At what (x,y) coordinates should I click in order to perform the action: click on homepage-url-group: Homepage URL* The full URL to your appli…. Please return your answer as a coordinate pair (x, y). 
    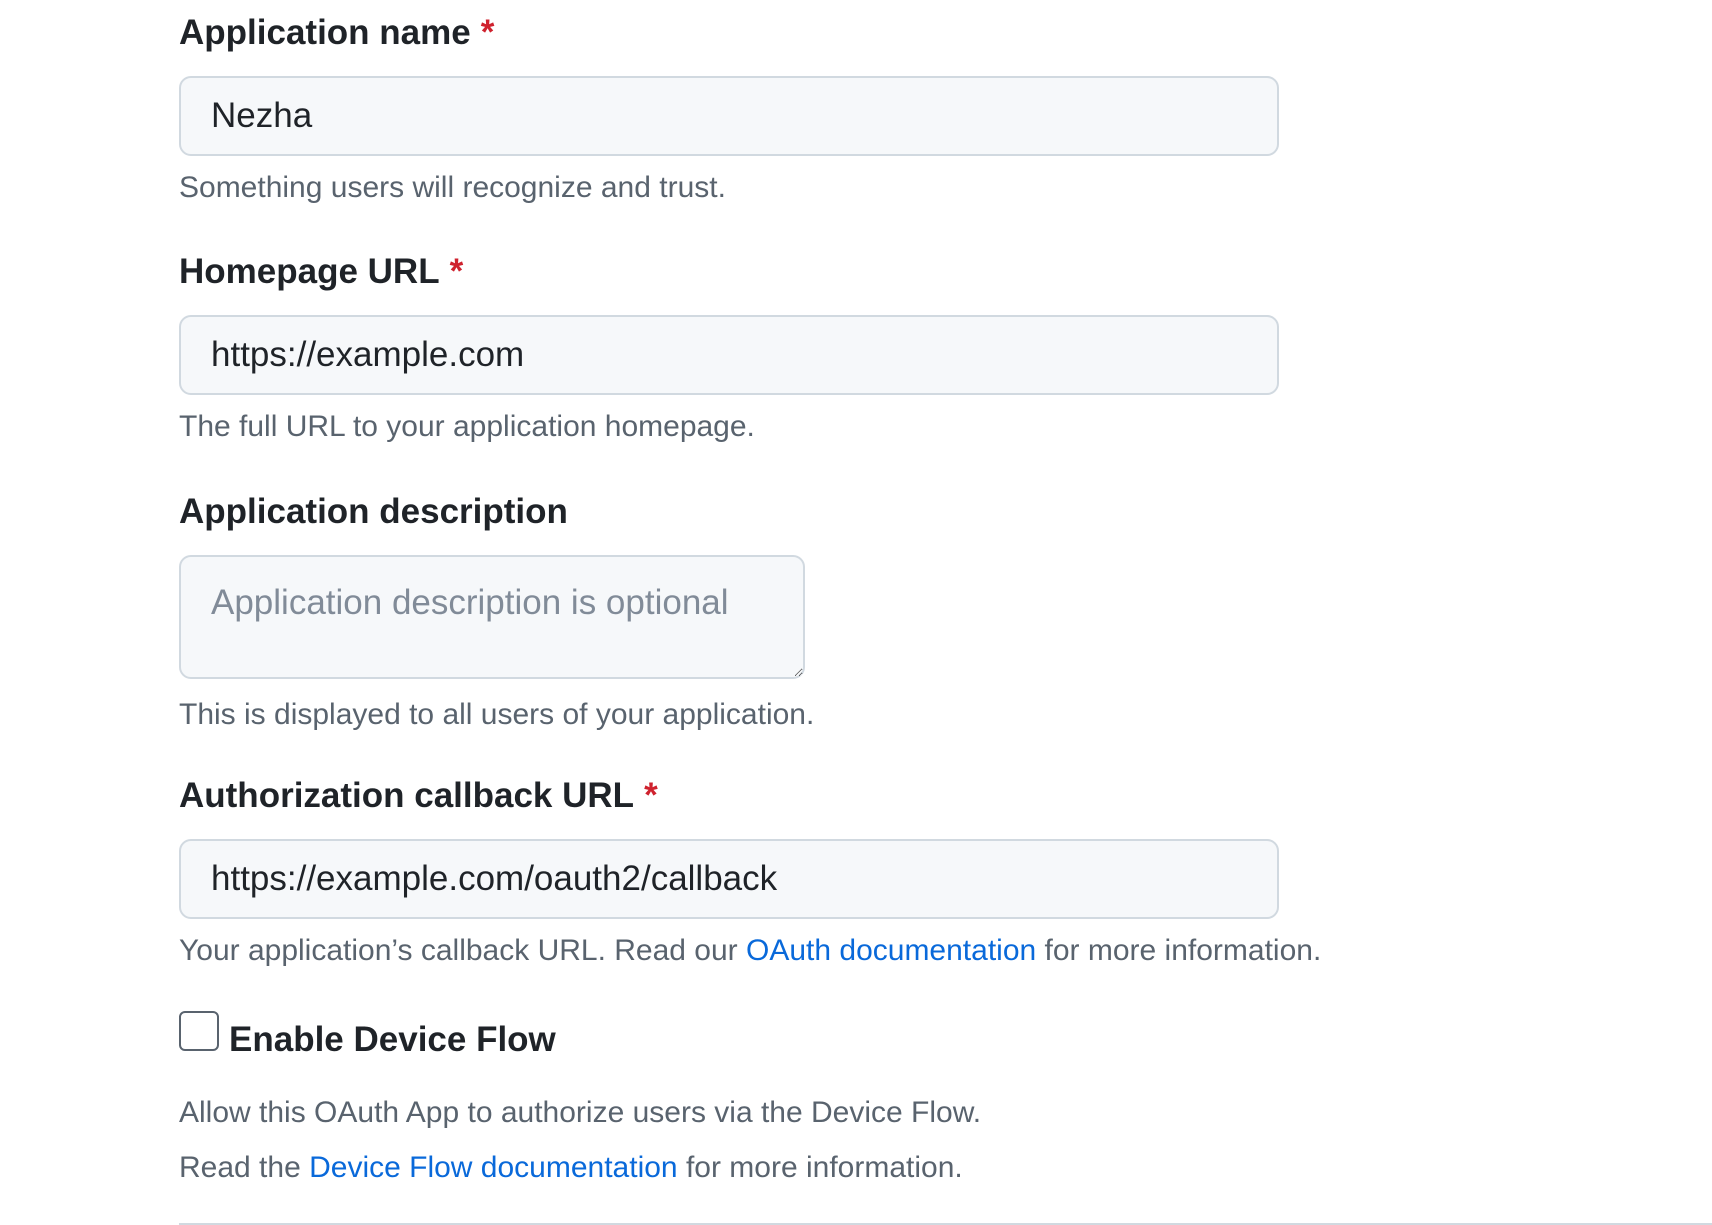
    Looking at the image, I should click on (729, 348).